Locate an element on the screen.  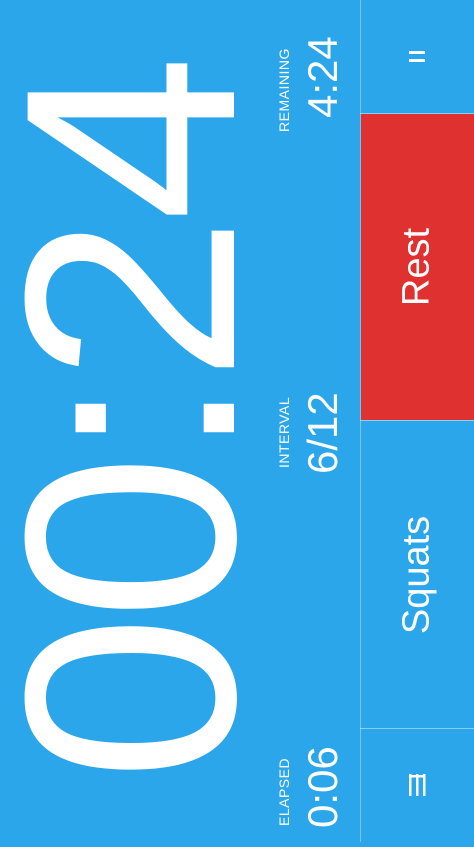
menu-icon is located at coordinates (417, 785).